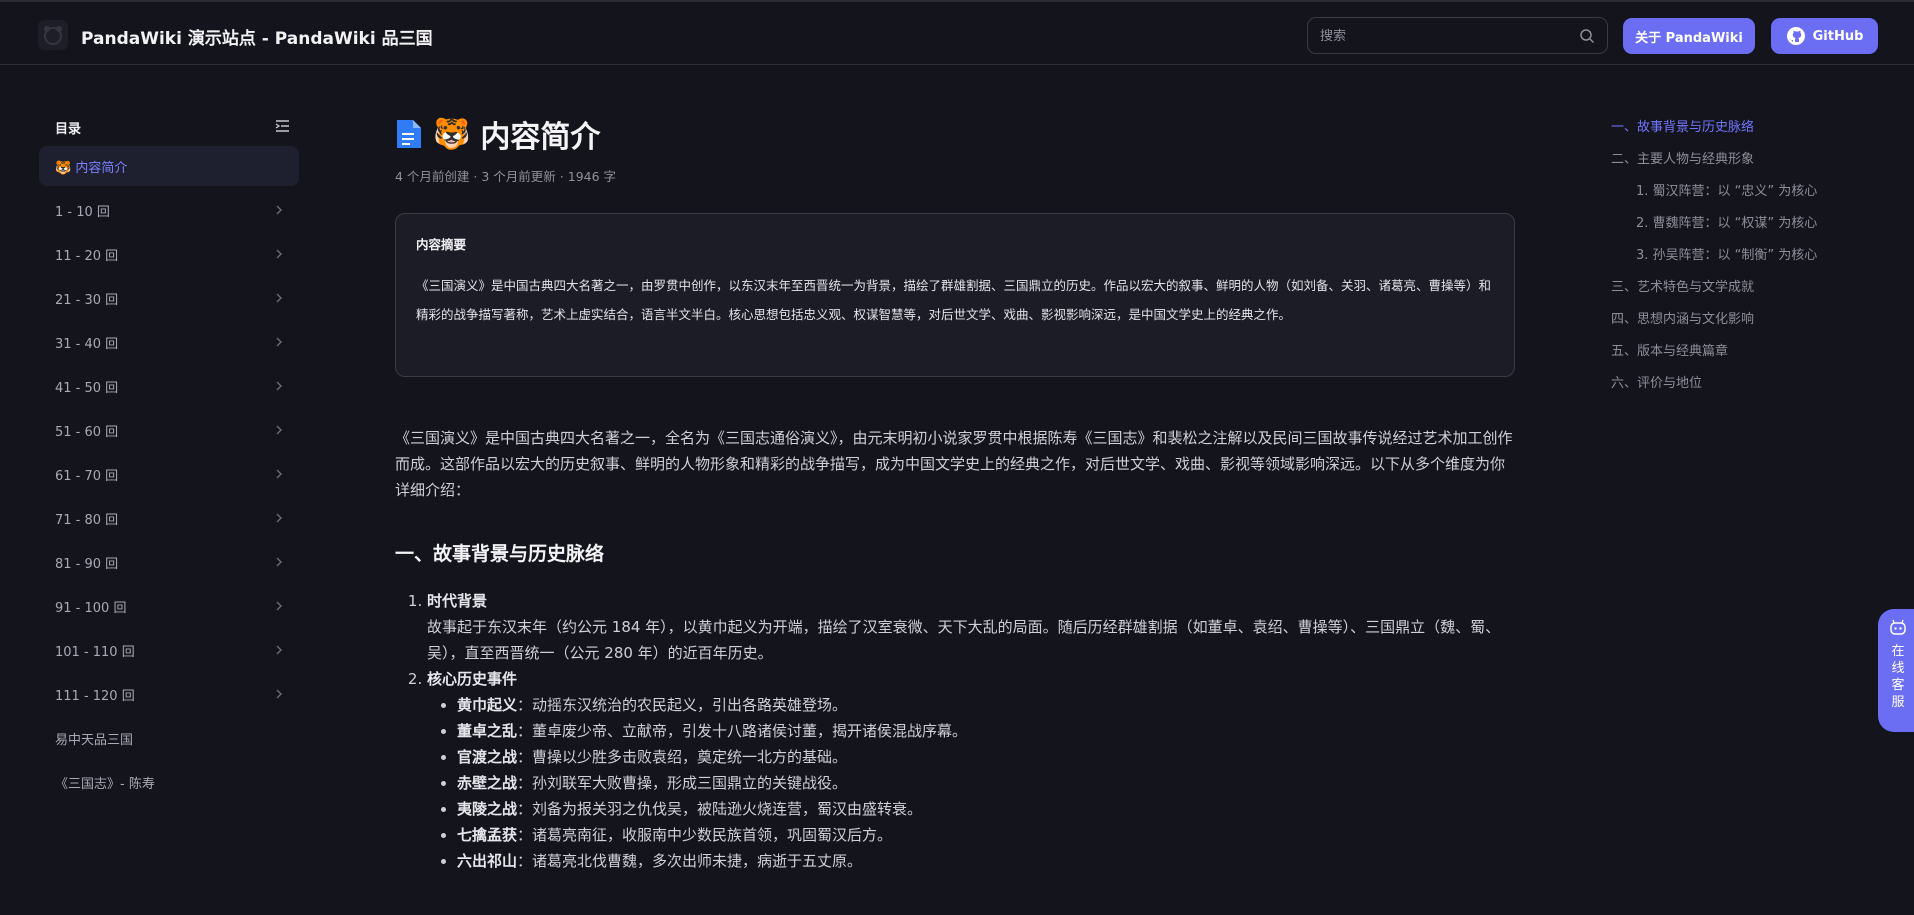 Image resolution: width=1914 pixels, height=915 pixels. I want to click on event-desc: ：曹操以少胜多击败袁绍，奠定统一北方的基础。, so click(682, 757).